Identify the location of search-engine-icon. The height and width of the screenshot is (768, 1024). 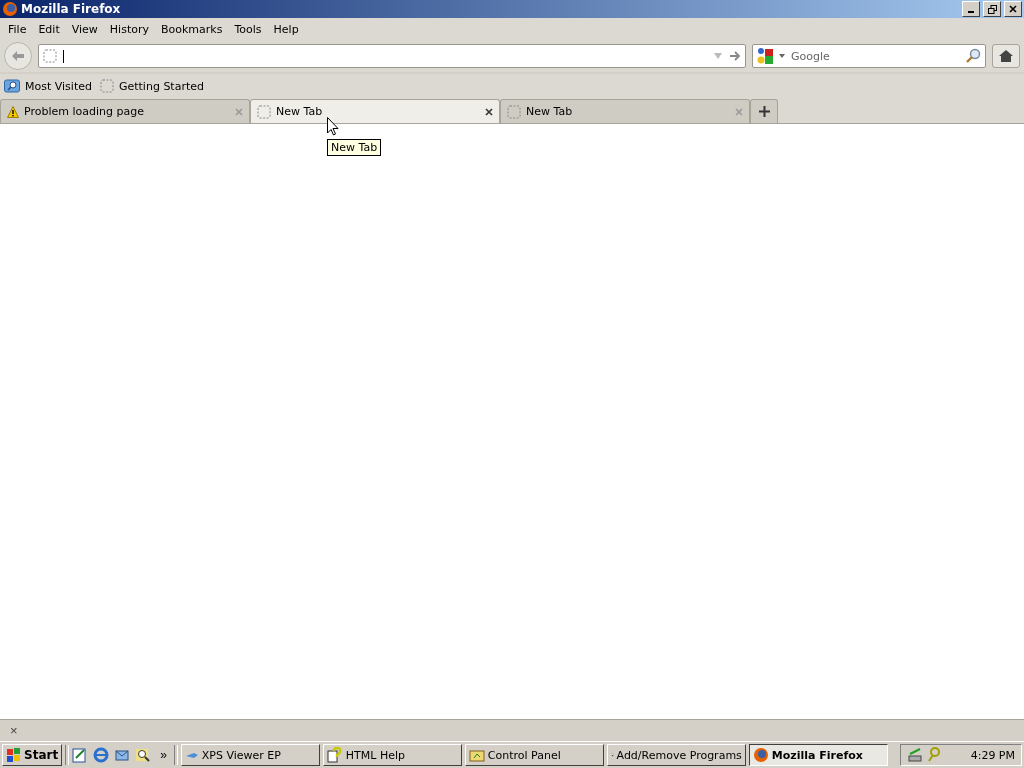
(766, 56).